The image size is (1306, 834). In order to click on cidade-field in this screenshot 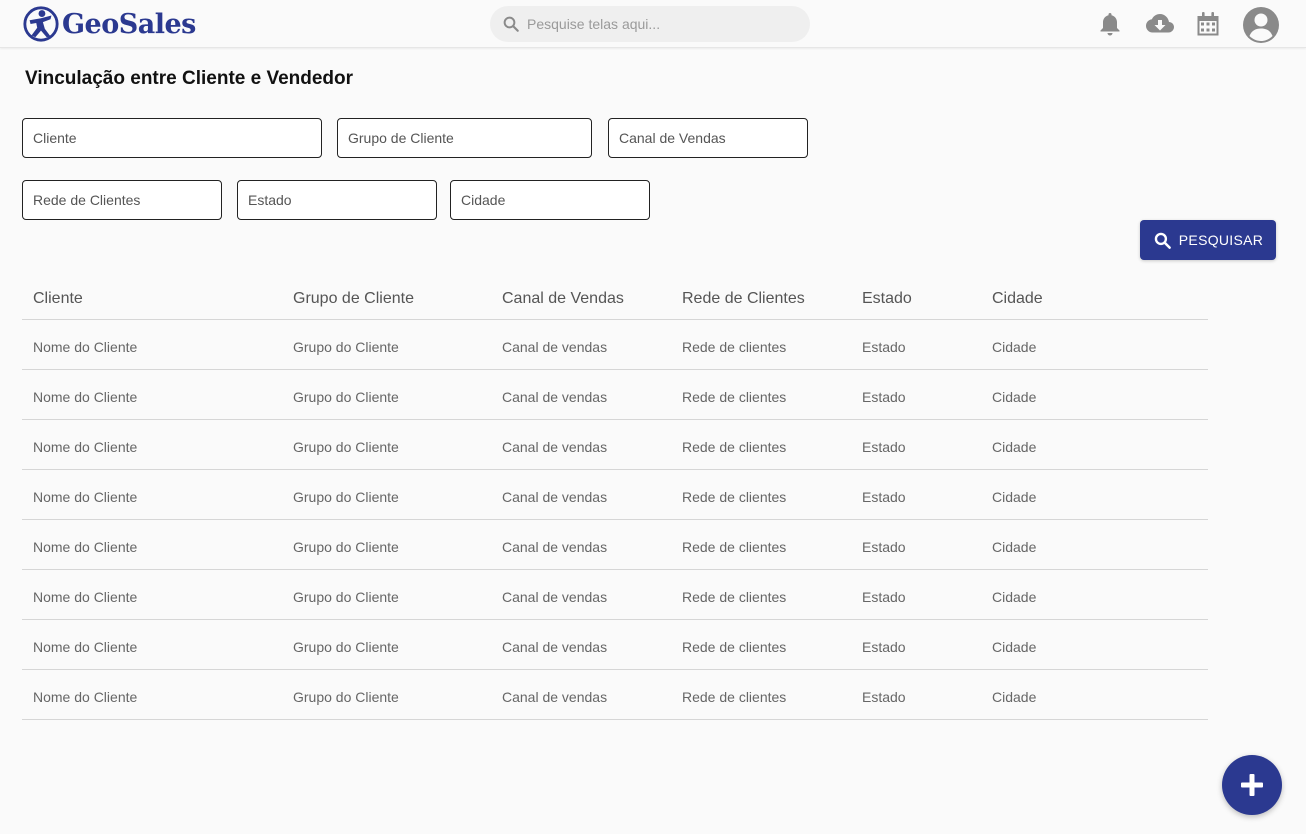, I will do `click(550, 200)`.